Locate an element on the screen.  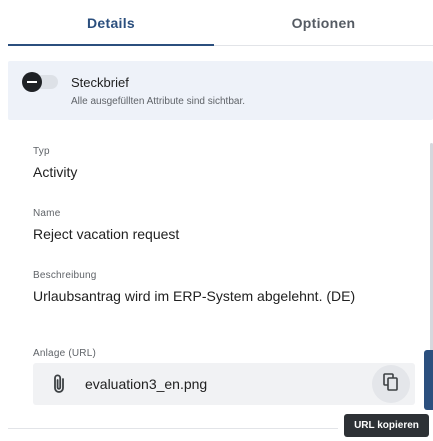
copy-url-button is located at coordinates (391, 384).